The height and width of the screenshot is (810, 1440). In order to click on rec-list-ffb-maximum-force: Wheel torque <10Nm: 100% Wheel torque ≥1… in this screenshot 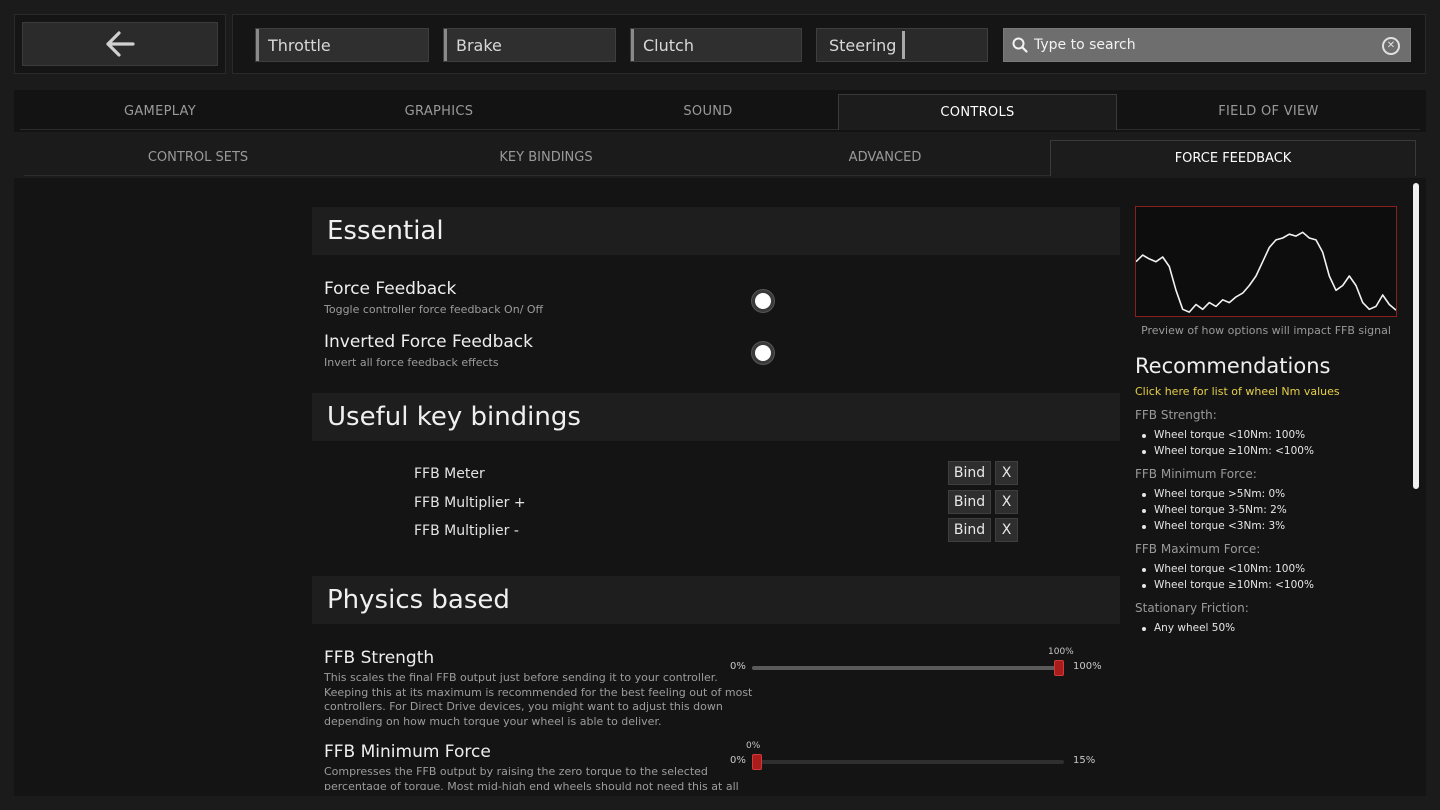, I will do `click(1224, 577)`.